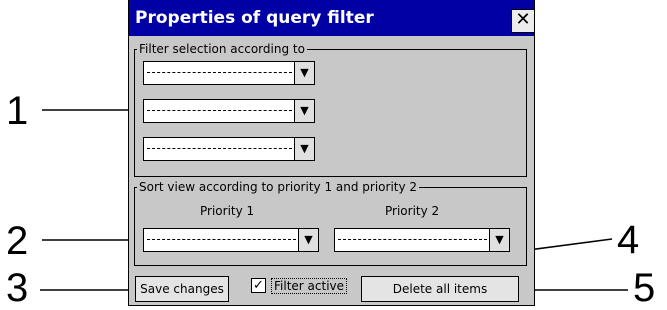  I want to click on filter-dropdown-2: ▼, so click(229, 111).